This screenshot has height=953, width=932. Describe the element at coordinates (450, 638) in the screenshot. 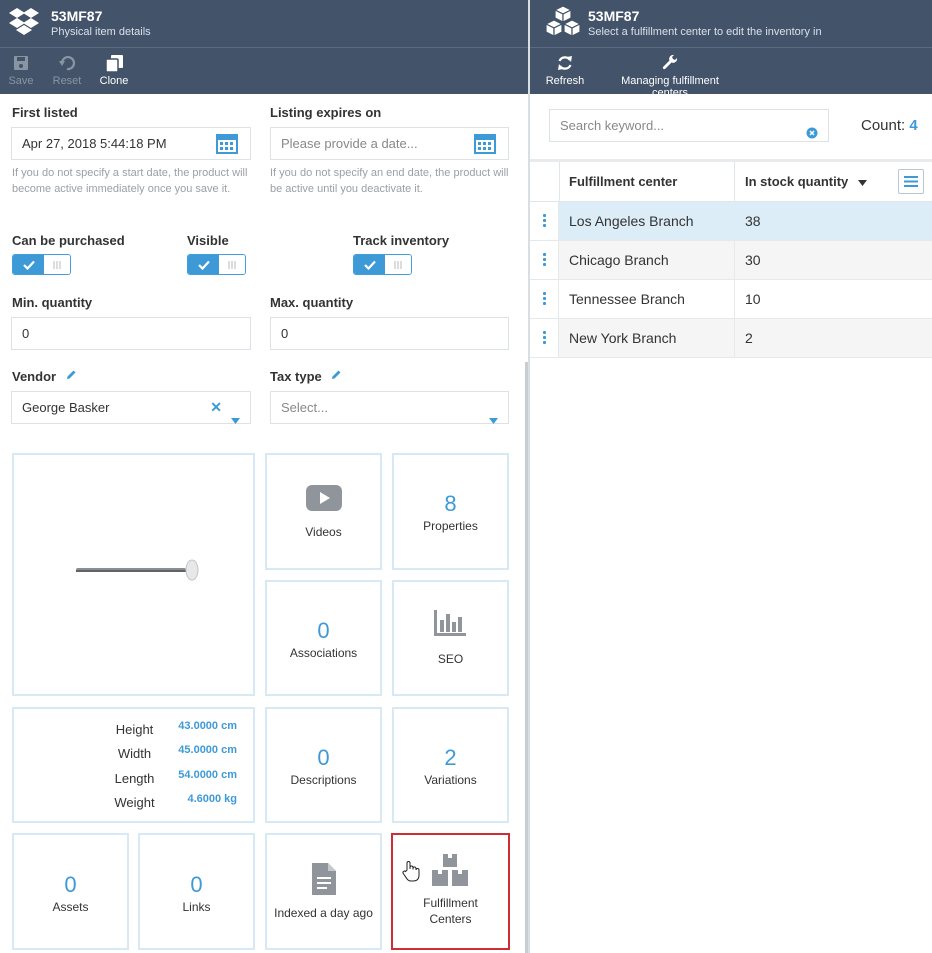

I see `seo-tile: SEO` at that location.